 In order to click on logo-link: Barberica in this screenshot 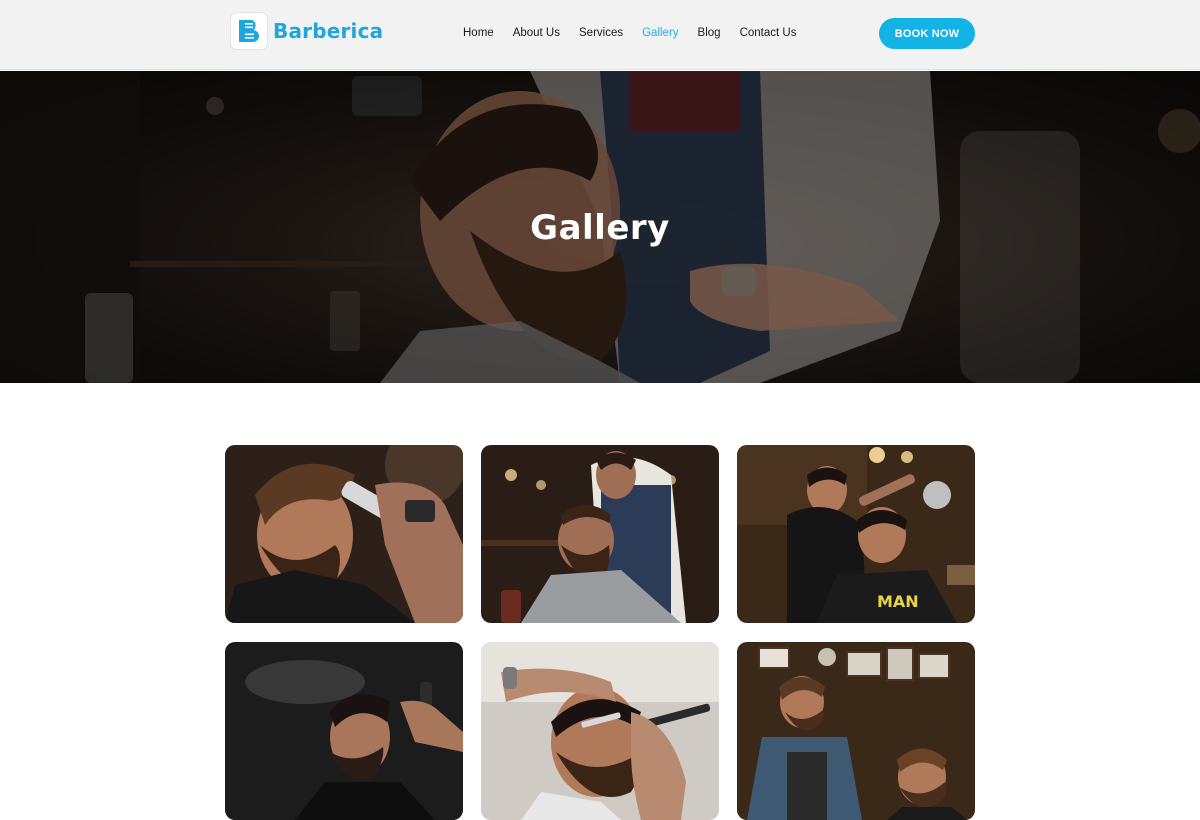, I will do `click(307, 31)`.